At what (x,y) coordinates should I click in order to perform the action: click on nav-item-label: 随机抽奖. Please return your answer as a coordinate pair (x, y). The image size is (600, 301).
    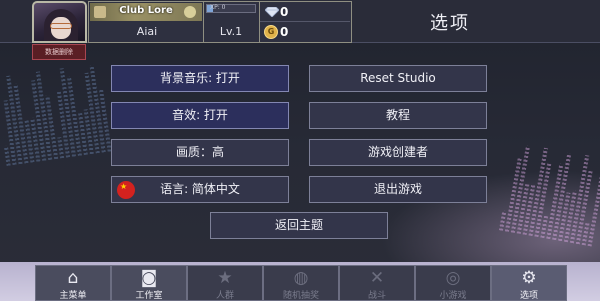
    Looking at the image, I should click on (300, 296).